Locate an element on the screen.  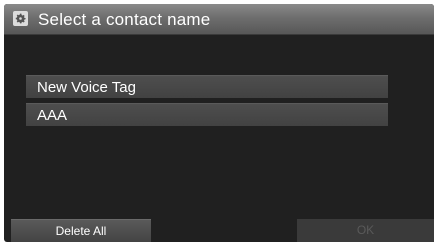
page-title: Select a contact name is located at coordinates (124, 19).